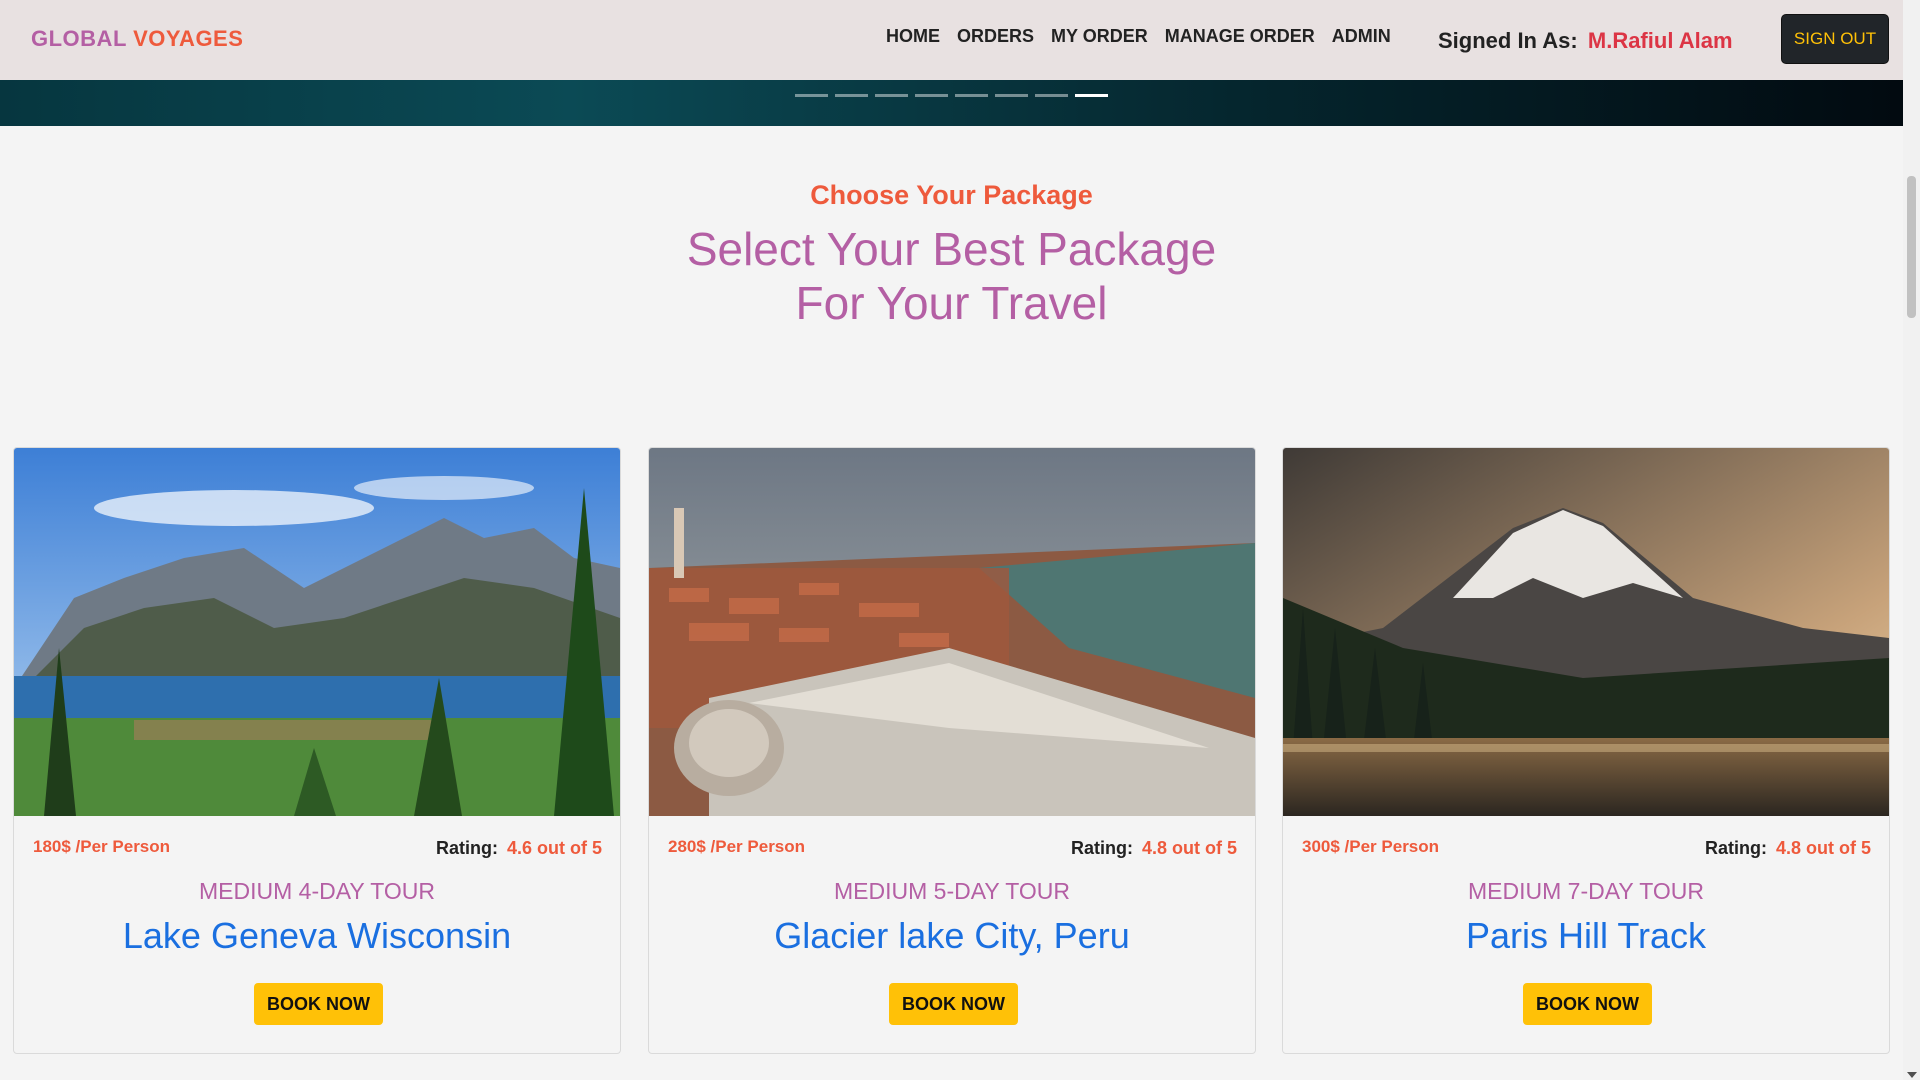 Image resolution: width=1920 pixels, height=1080 pixels. I want to click on tour-type: MEDIUM 5-DAY TOUR, so click(952, 891).